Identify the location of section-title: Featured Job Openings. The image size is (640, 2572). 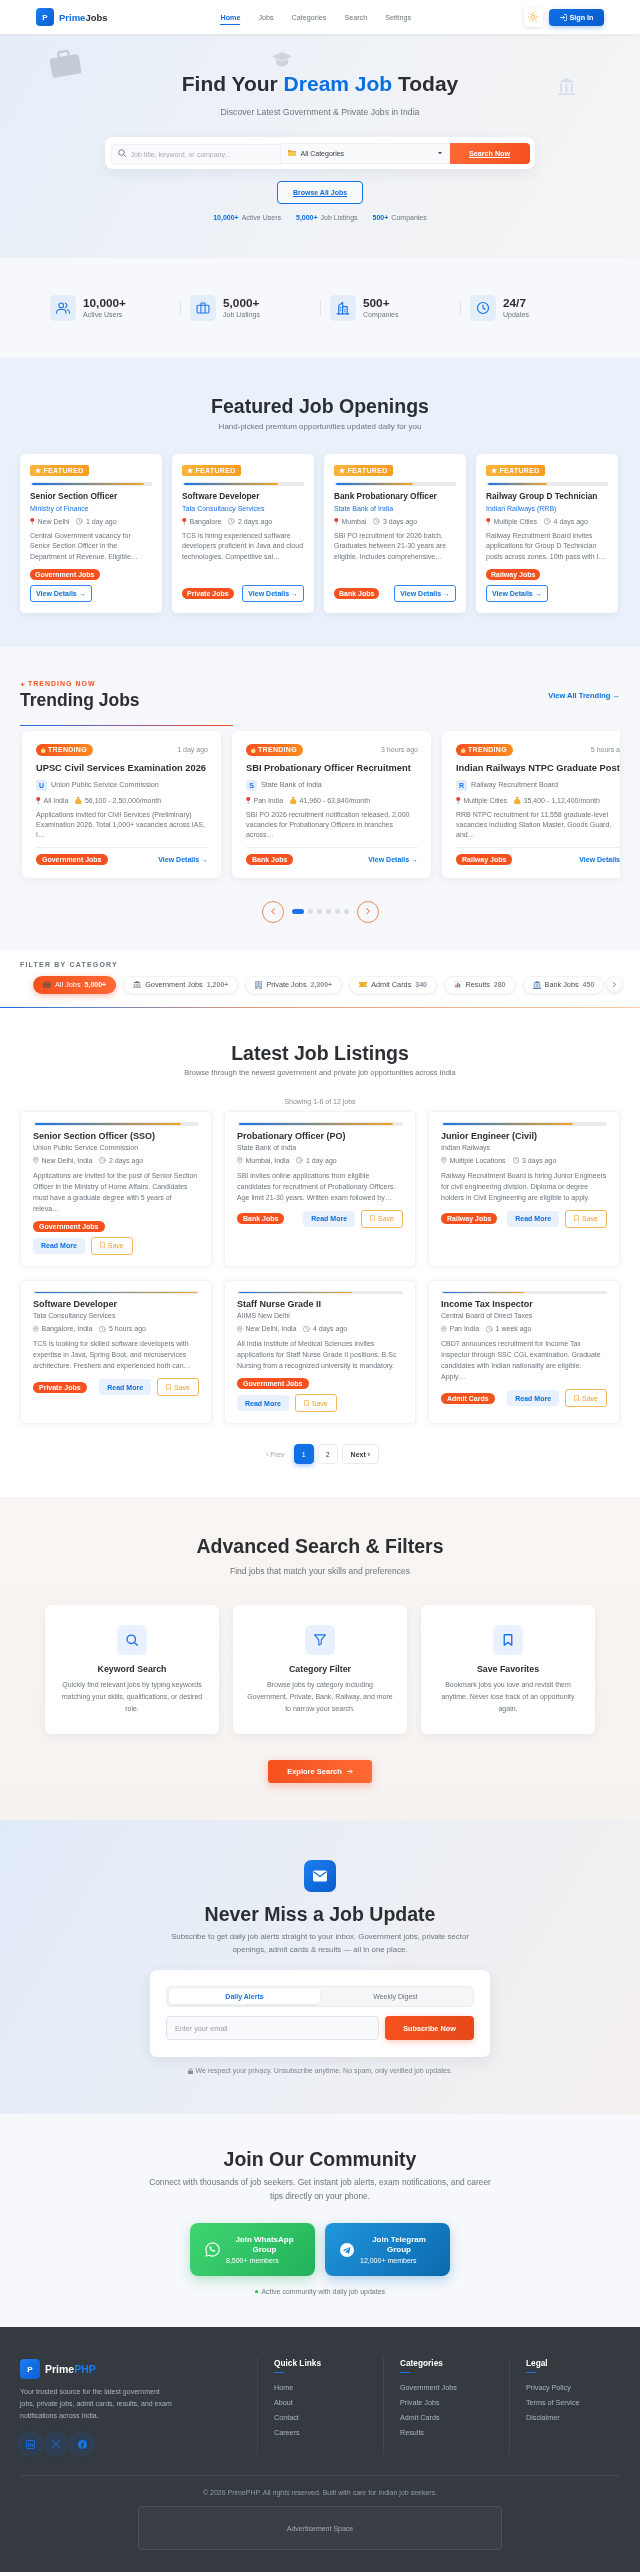
(320, 406).